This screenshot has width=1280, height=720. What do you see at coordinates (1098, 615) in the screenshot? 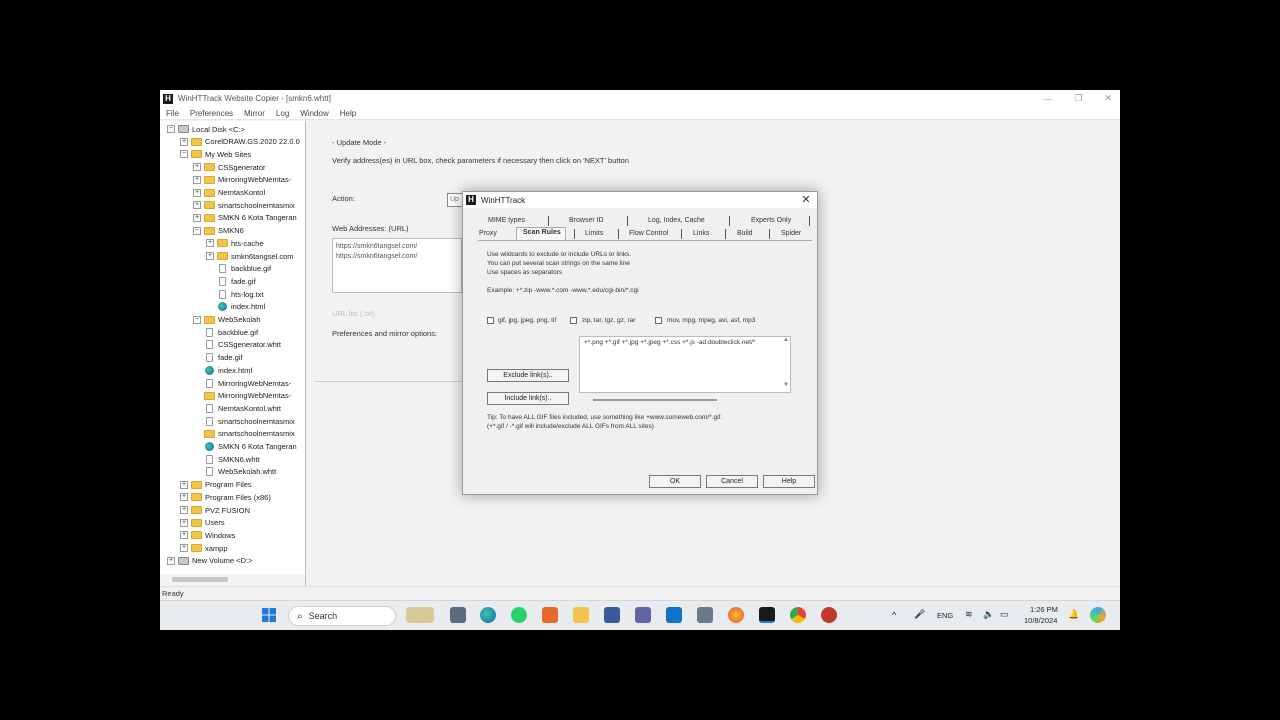
I see `copilot-icon` at bounding box center [1098, 615].